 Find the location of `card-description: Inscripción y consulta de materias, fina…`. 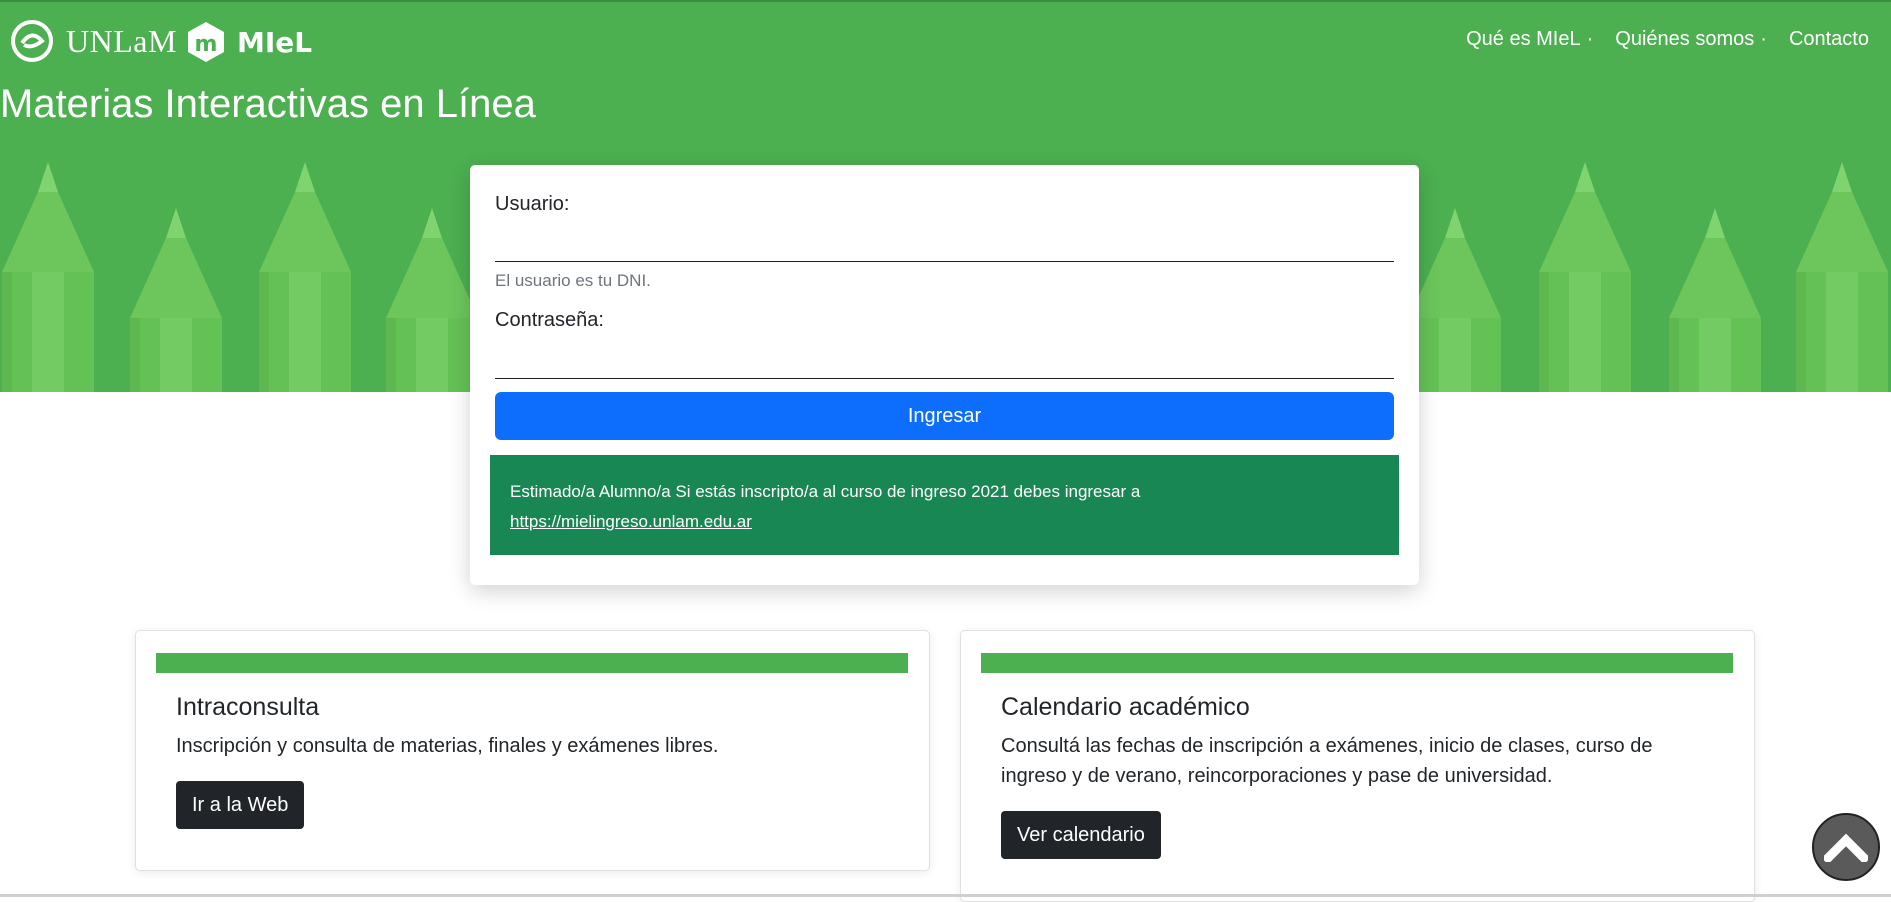

card-description: Inscripción y consulta de materias, fina… is located at coordinates (447, 746).